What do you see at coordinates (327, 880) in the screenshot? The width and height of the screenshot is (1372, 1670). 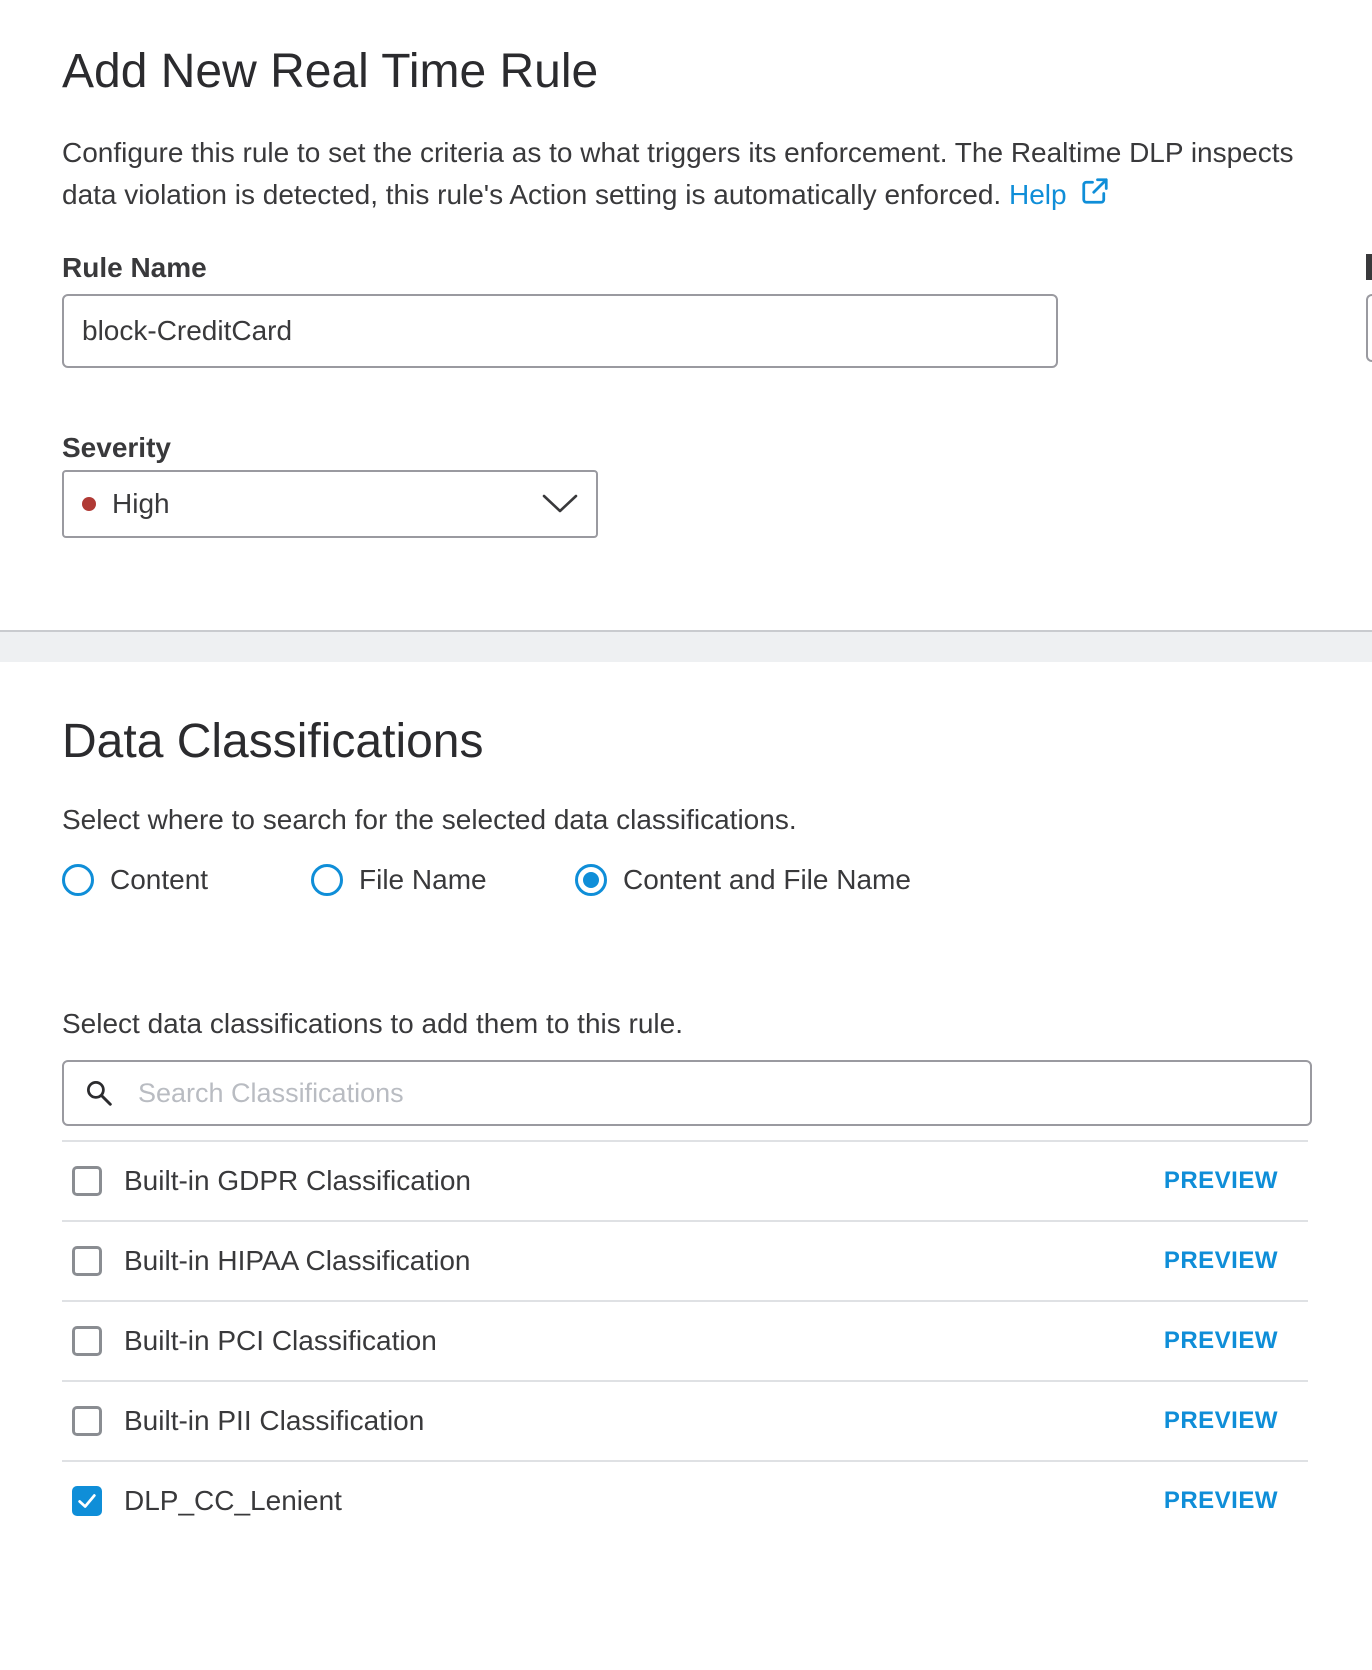 I see `radio-file-name-circle` at bounding box center [327, 880].